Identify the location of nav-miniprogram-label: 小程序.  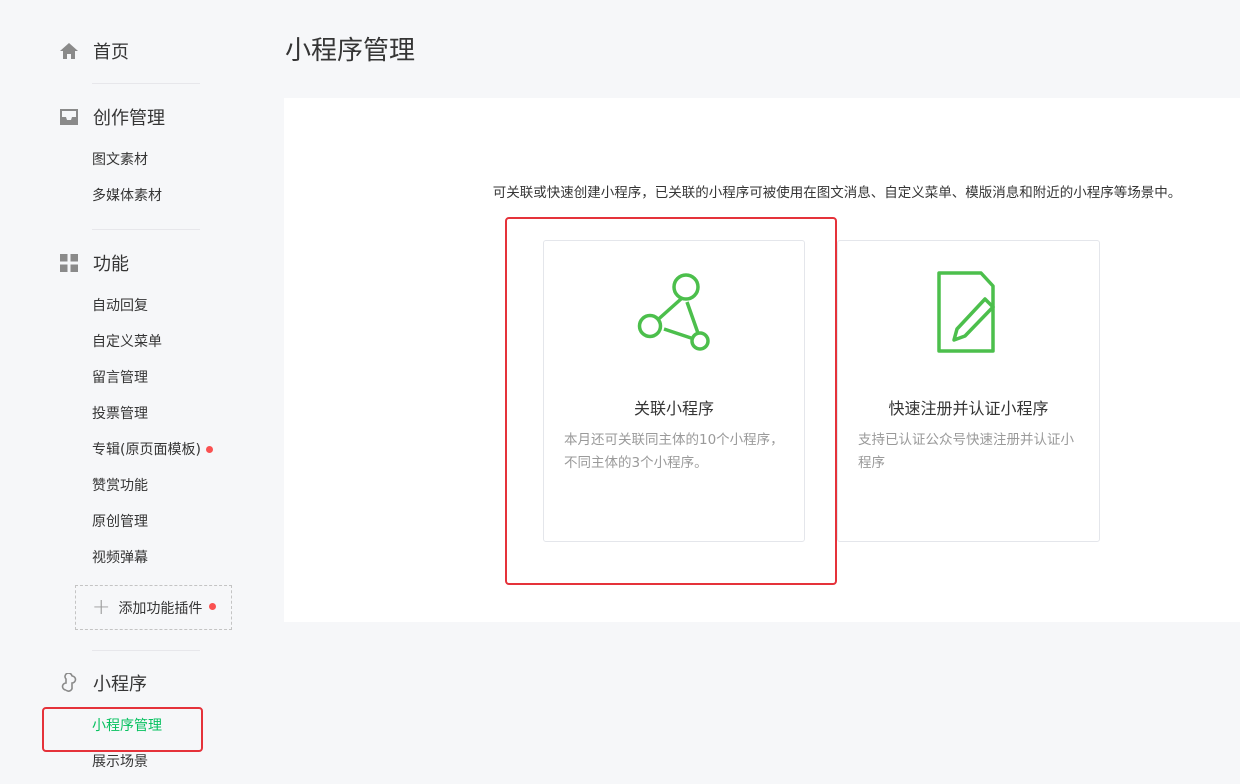
(120, 684).